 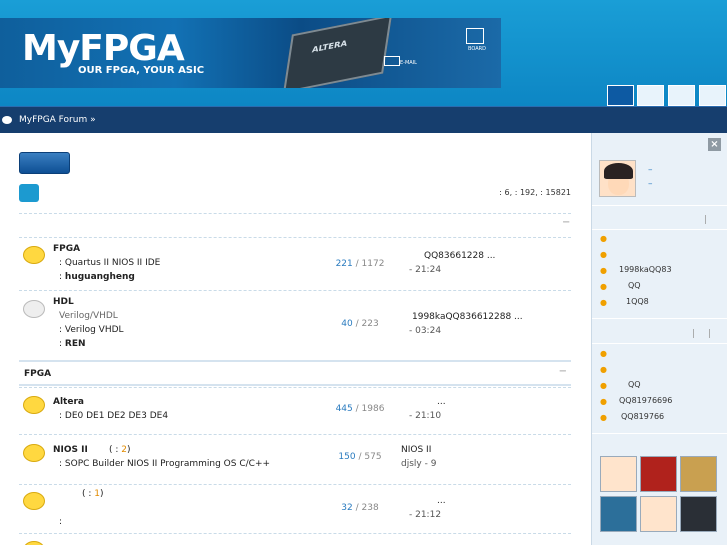 I want to click on fpga-chip-image: ALTERA, so click(x=337, y=53).